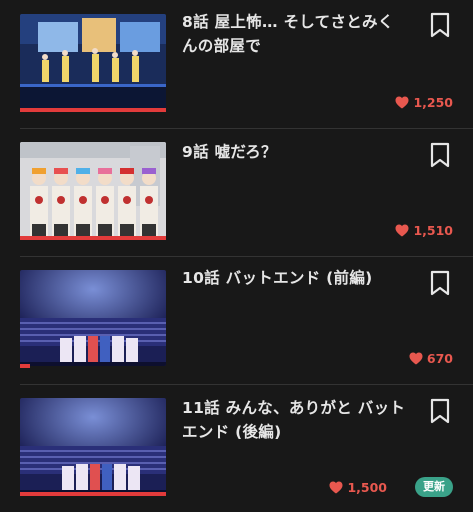 Image resolution: width=473 pixels, height=512 pixels. What do you see at coordinates (367, 487) in the screenshot?
I see `like-count: 1,500` at bounding box center [367, 487].